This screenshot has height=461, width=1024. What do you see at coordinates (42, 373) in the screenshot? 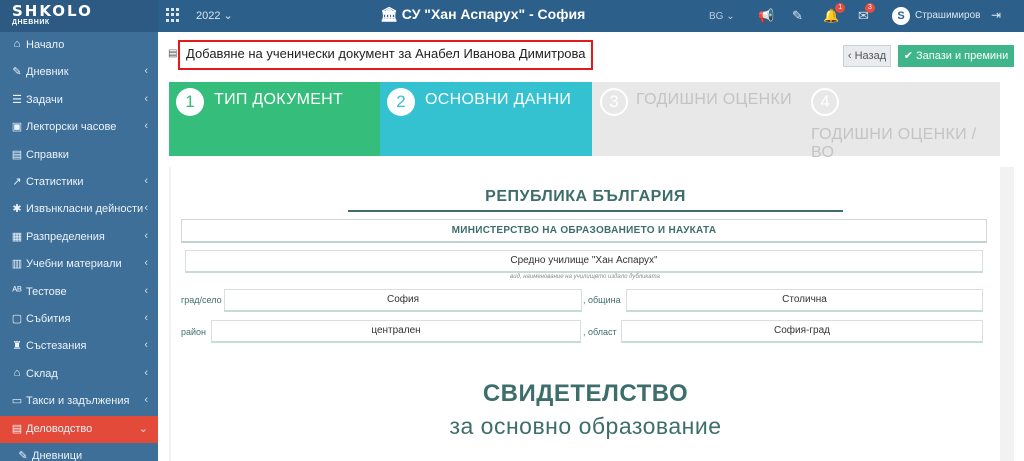
I see `sidebar-item-label: Склад` at bounding box center [42, 373].